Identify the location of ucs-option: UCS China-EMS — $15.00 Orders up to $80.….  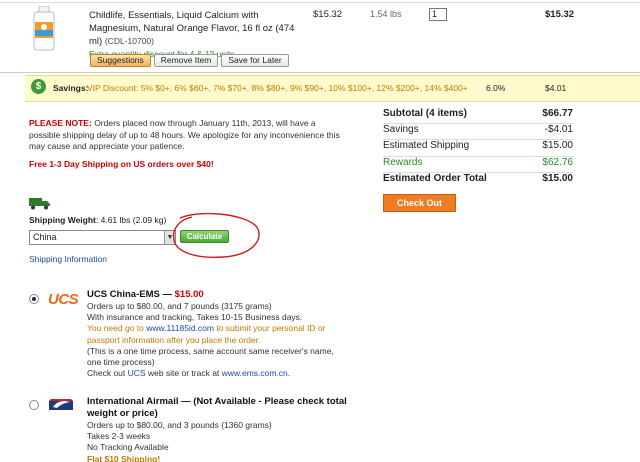
(217, 334).